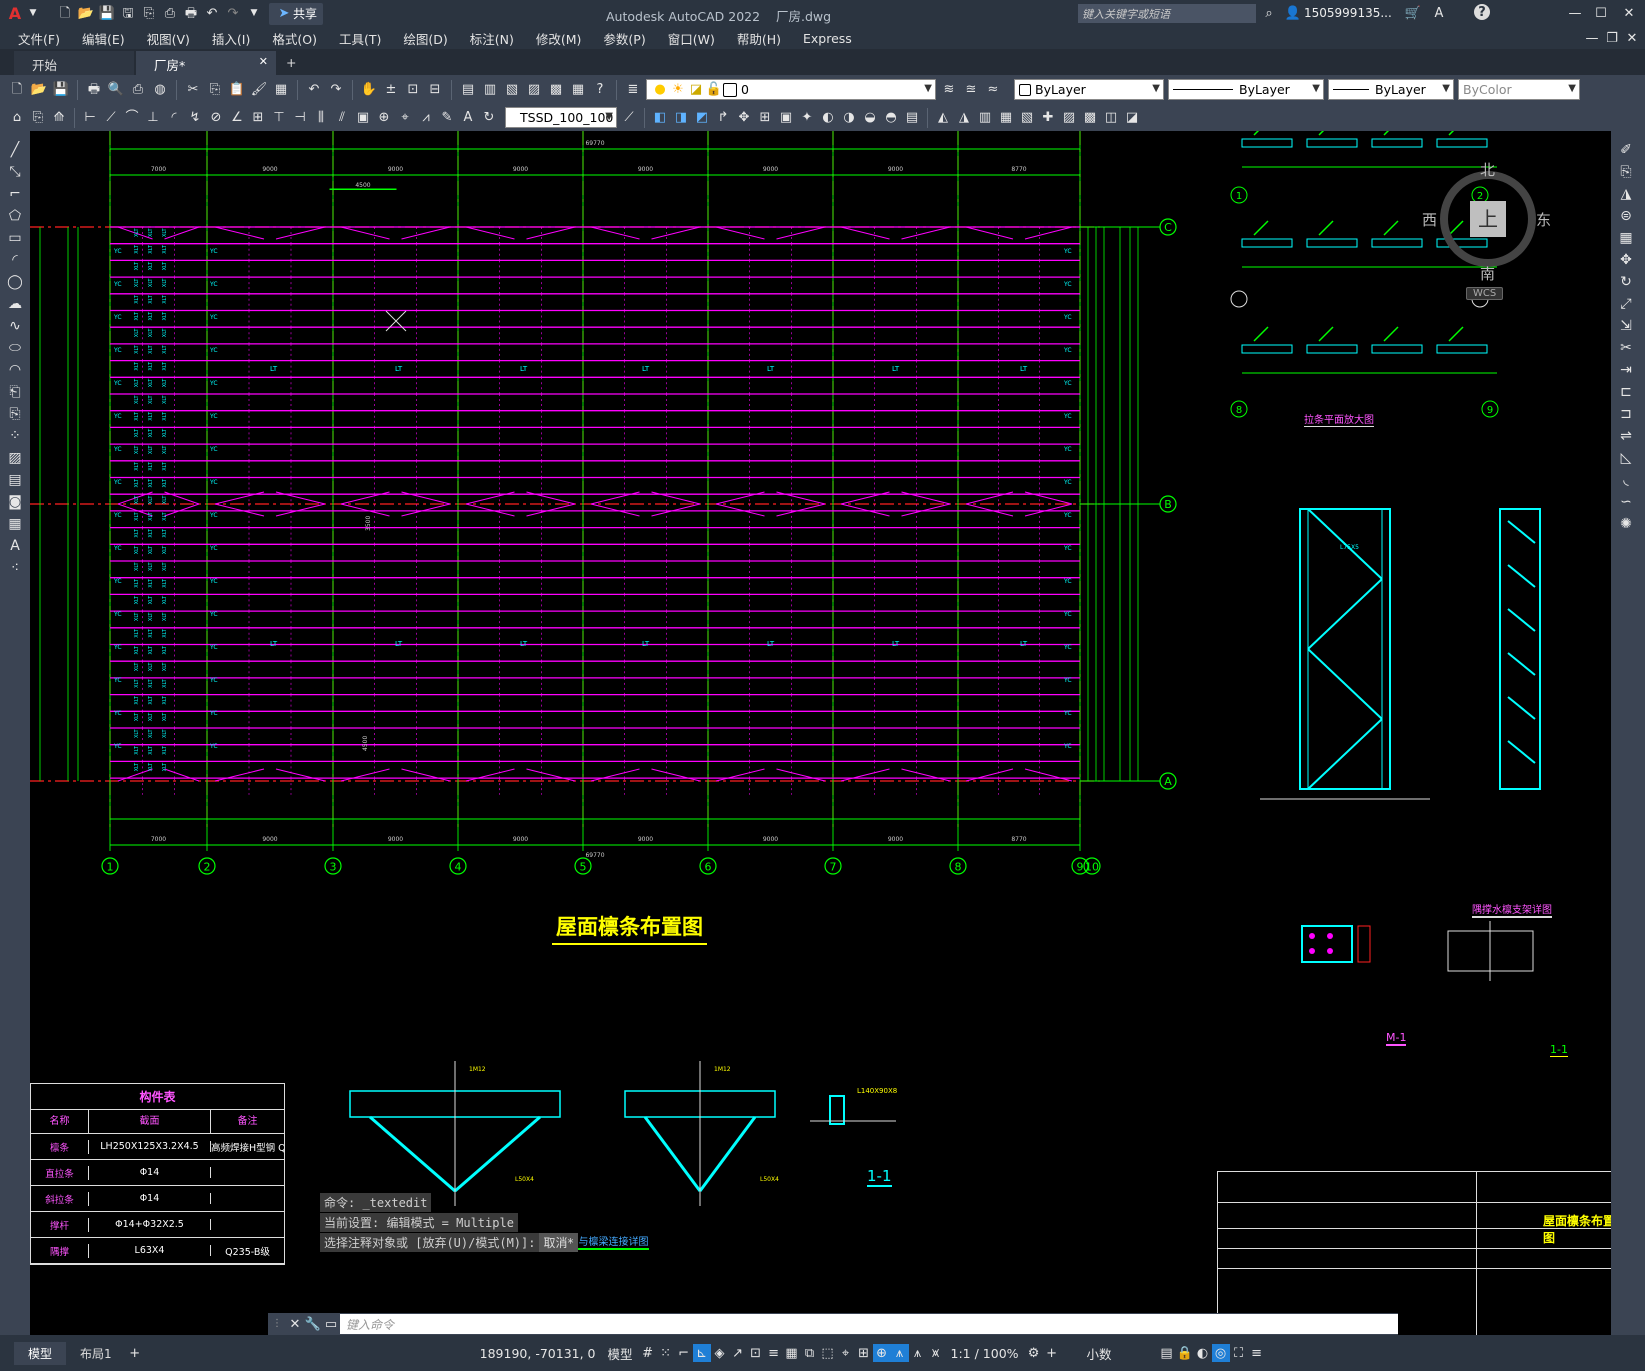 The height and width of the screenshot is (1371, 1645). Describe the element at coordinates (1203, 1353) in the screenshot. I see `isolate-objects-icon: ◐` at that location.